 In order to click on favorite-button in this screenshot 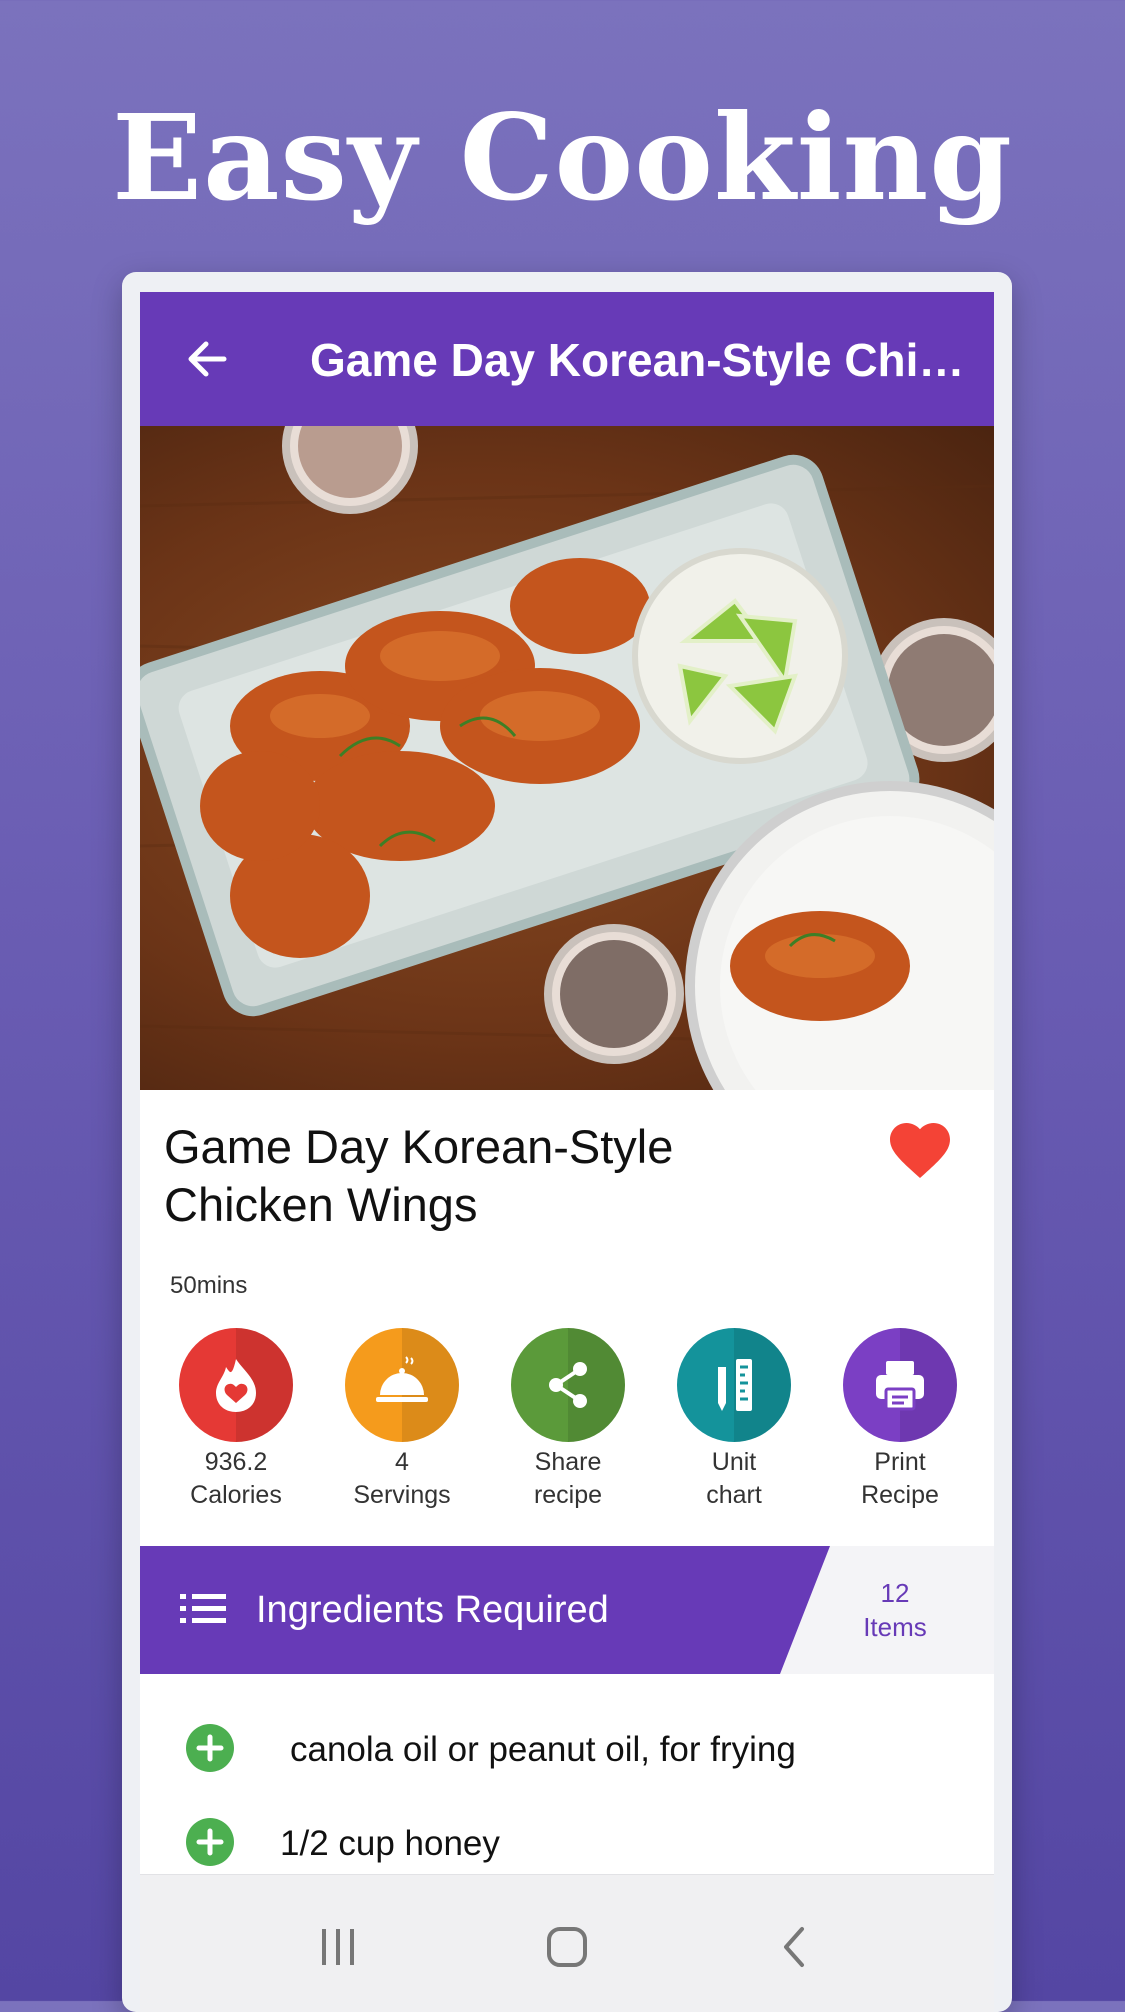, I will do `click(920, 1150)`.